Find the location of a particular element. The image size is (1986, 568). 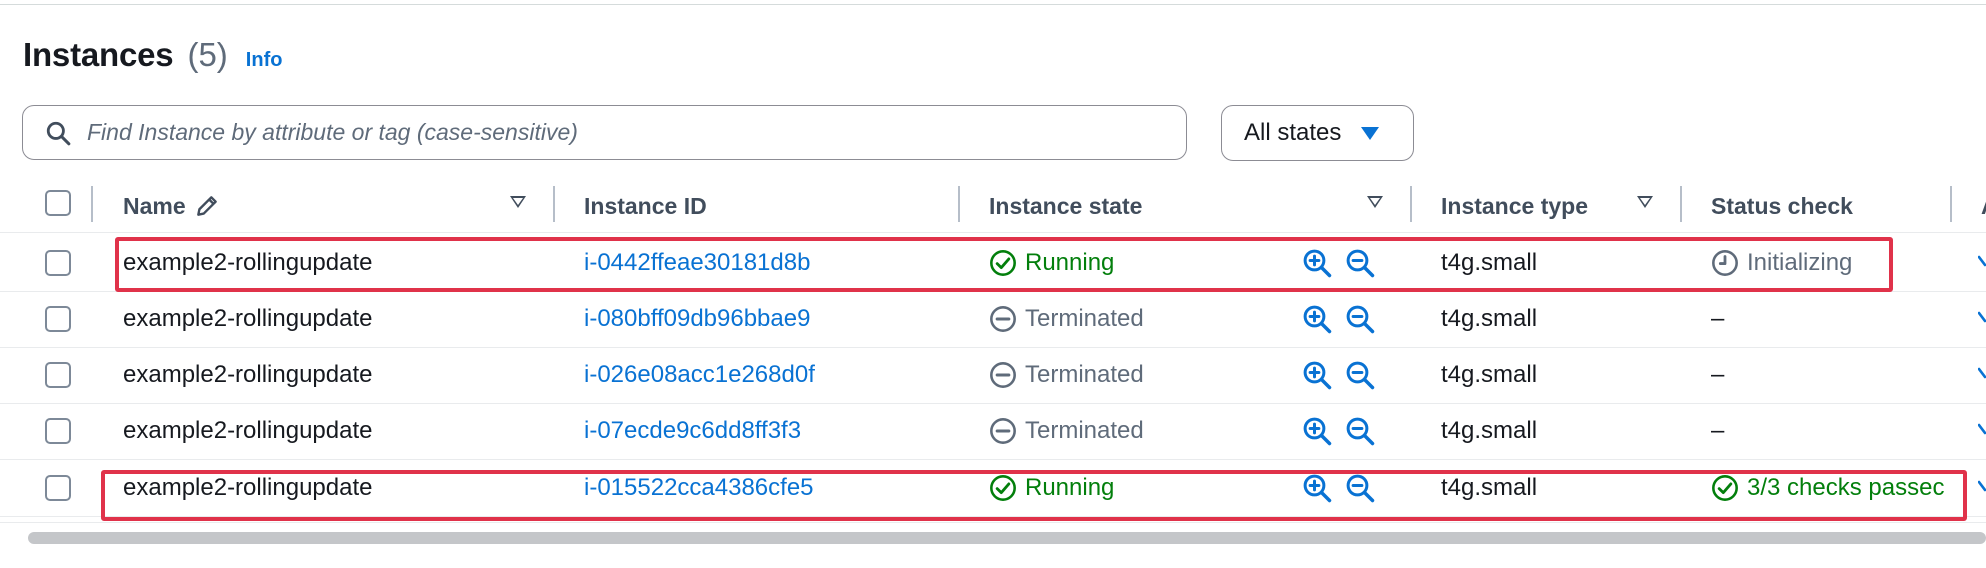

page-title: Instances is located at coordinates (98, 54).